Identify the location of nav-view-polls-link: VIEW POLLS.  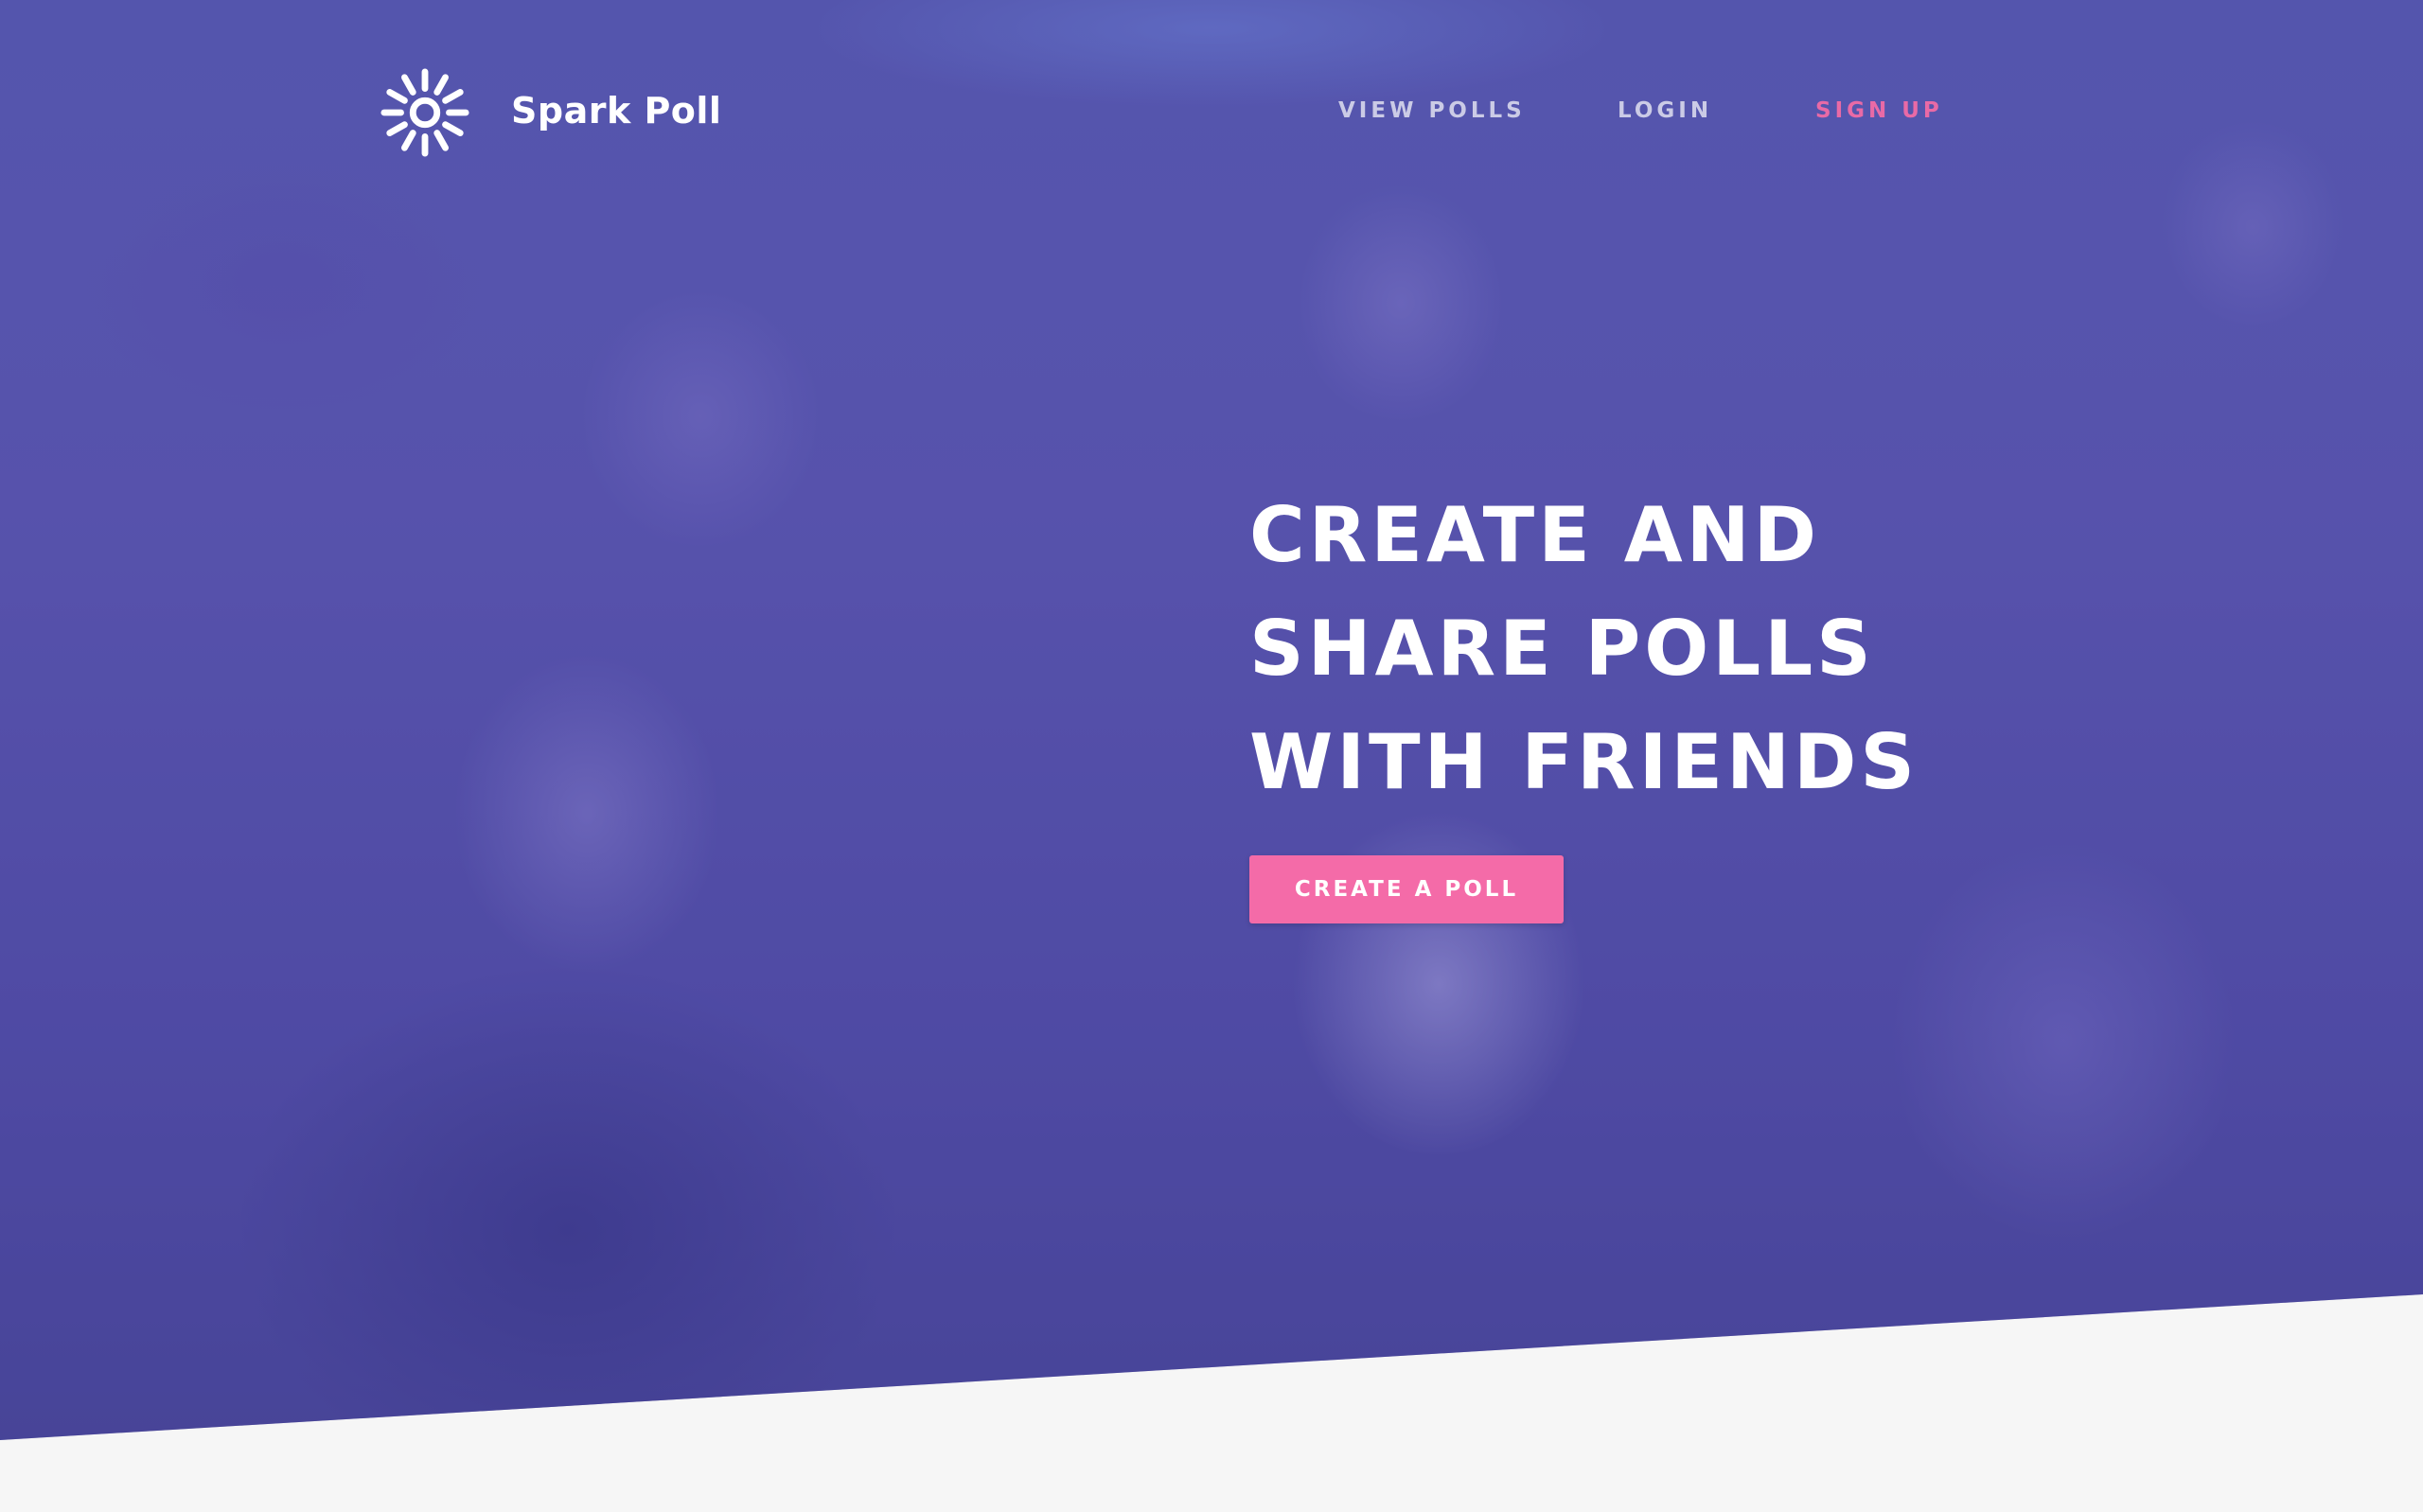
(1432, 111).